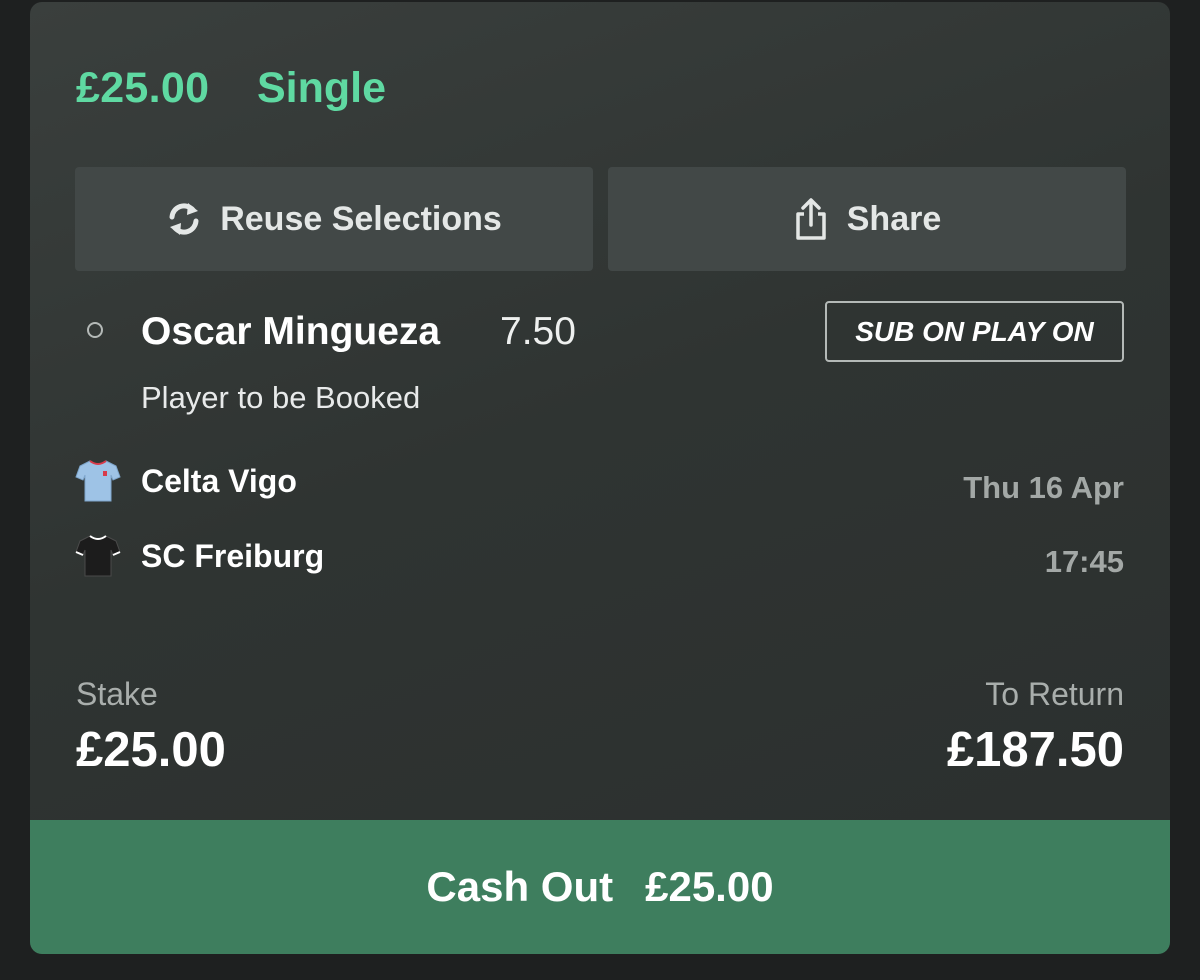 This screenshot has width=1200, height=980. I want to click on home-team-name: Celta Vigo, so click(219, 480).